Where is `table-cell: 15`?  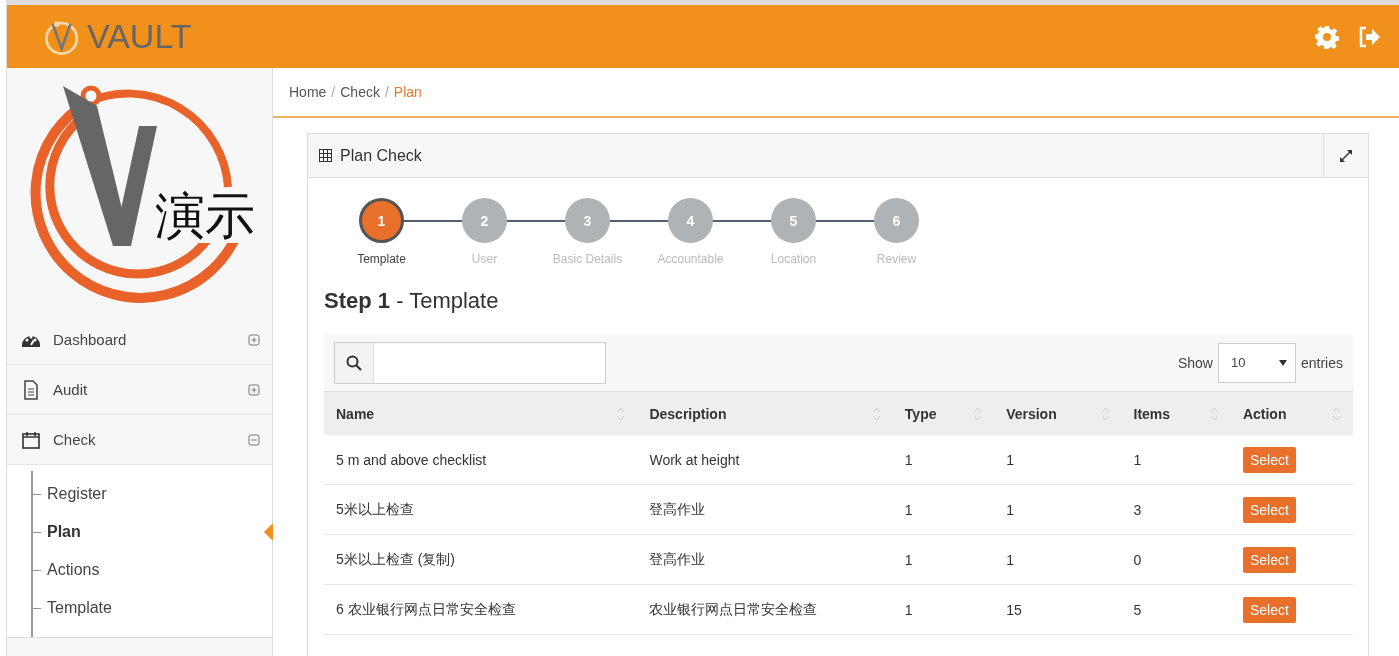
table-cell: 15 is located at coordinates (1014, 609).